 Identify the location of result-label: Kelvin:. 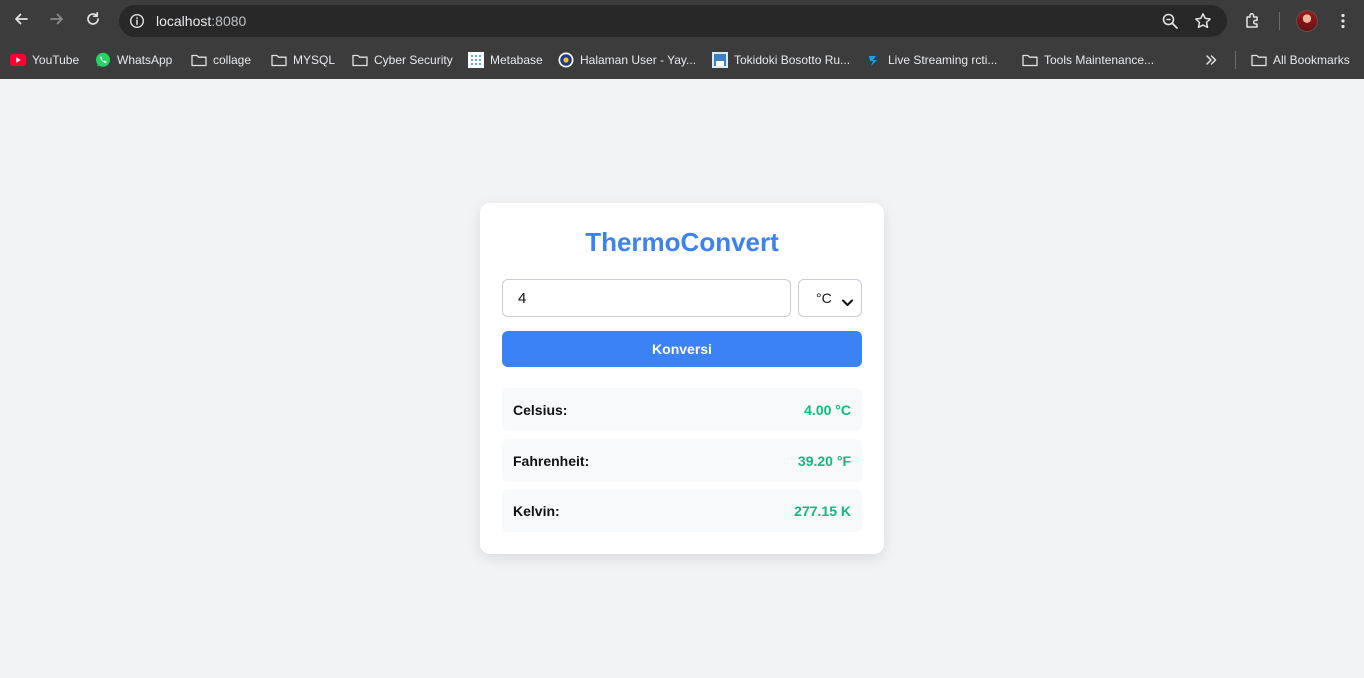
(536, 510).